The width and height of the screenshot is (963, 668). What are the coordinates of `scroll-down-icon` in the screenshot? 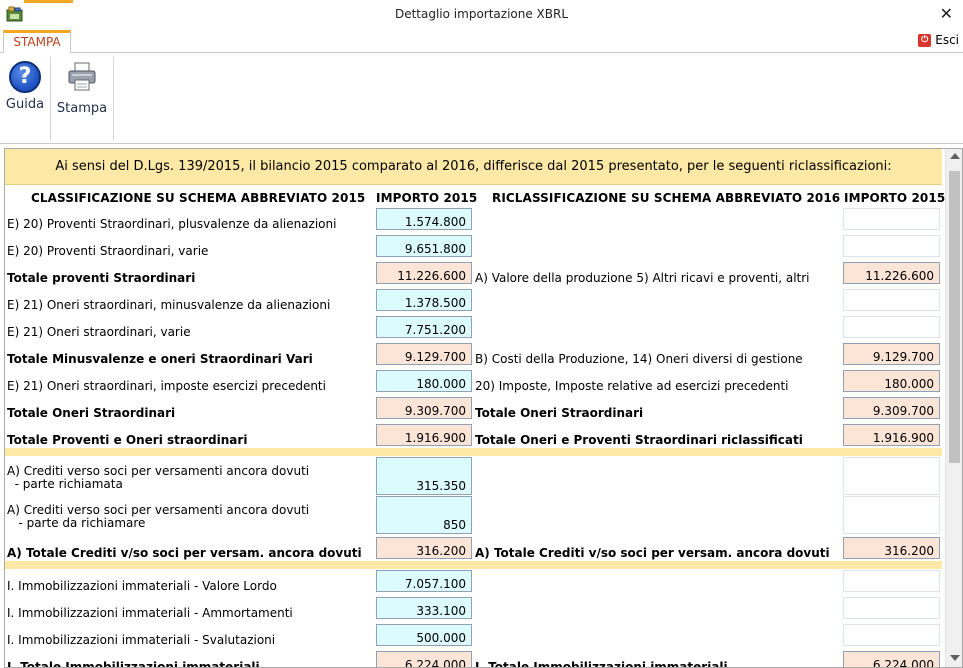 It's located at (955, 658).